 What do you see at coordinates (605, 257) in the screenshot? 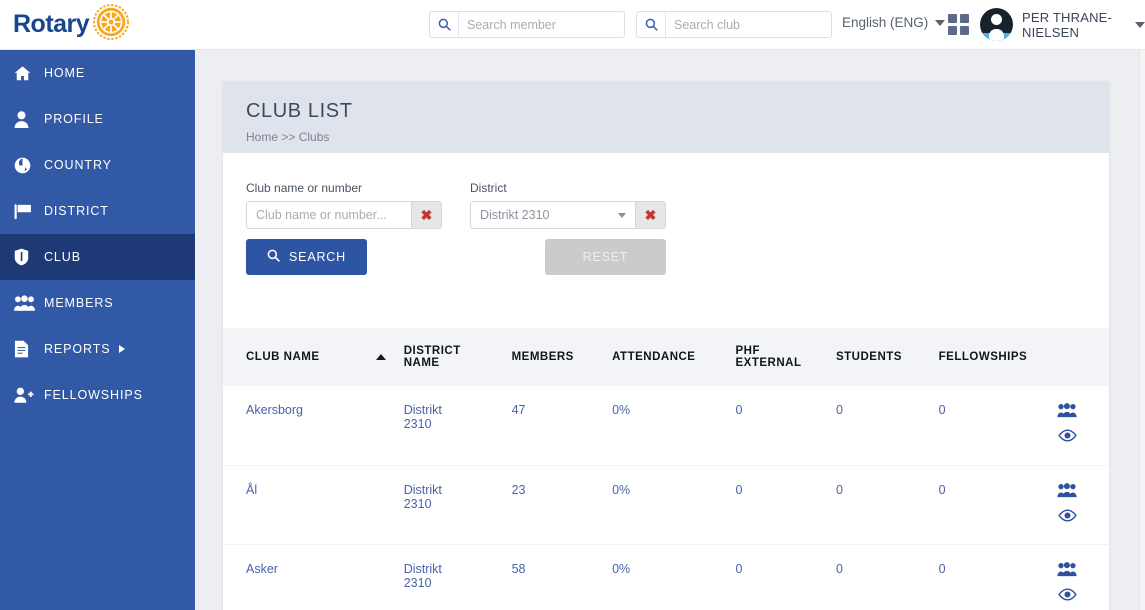
I see `reset-button: RESET` at bounding box center [605, 257].